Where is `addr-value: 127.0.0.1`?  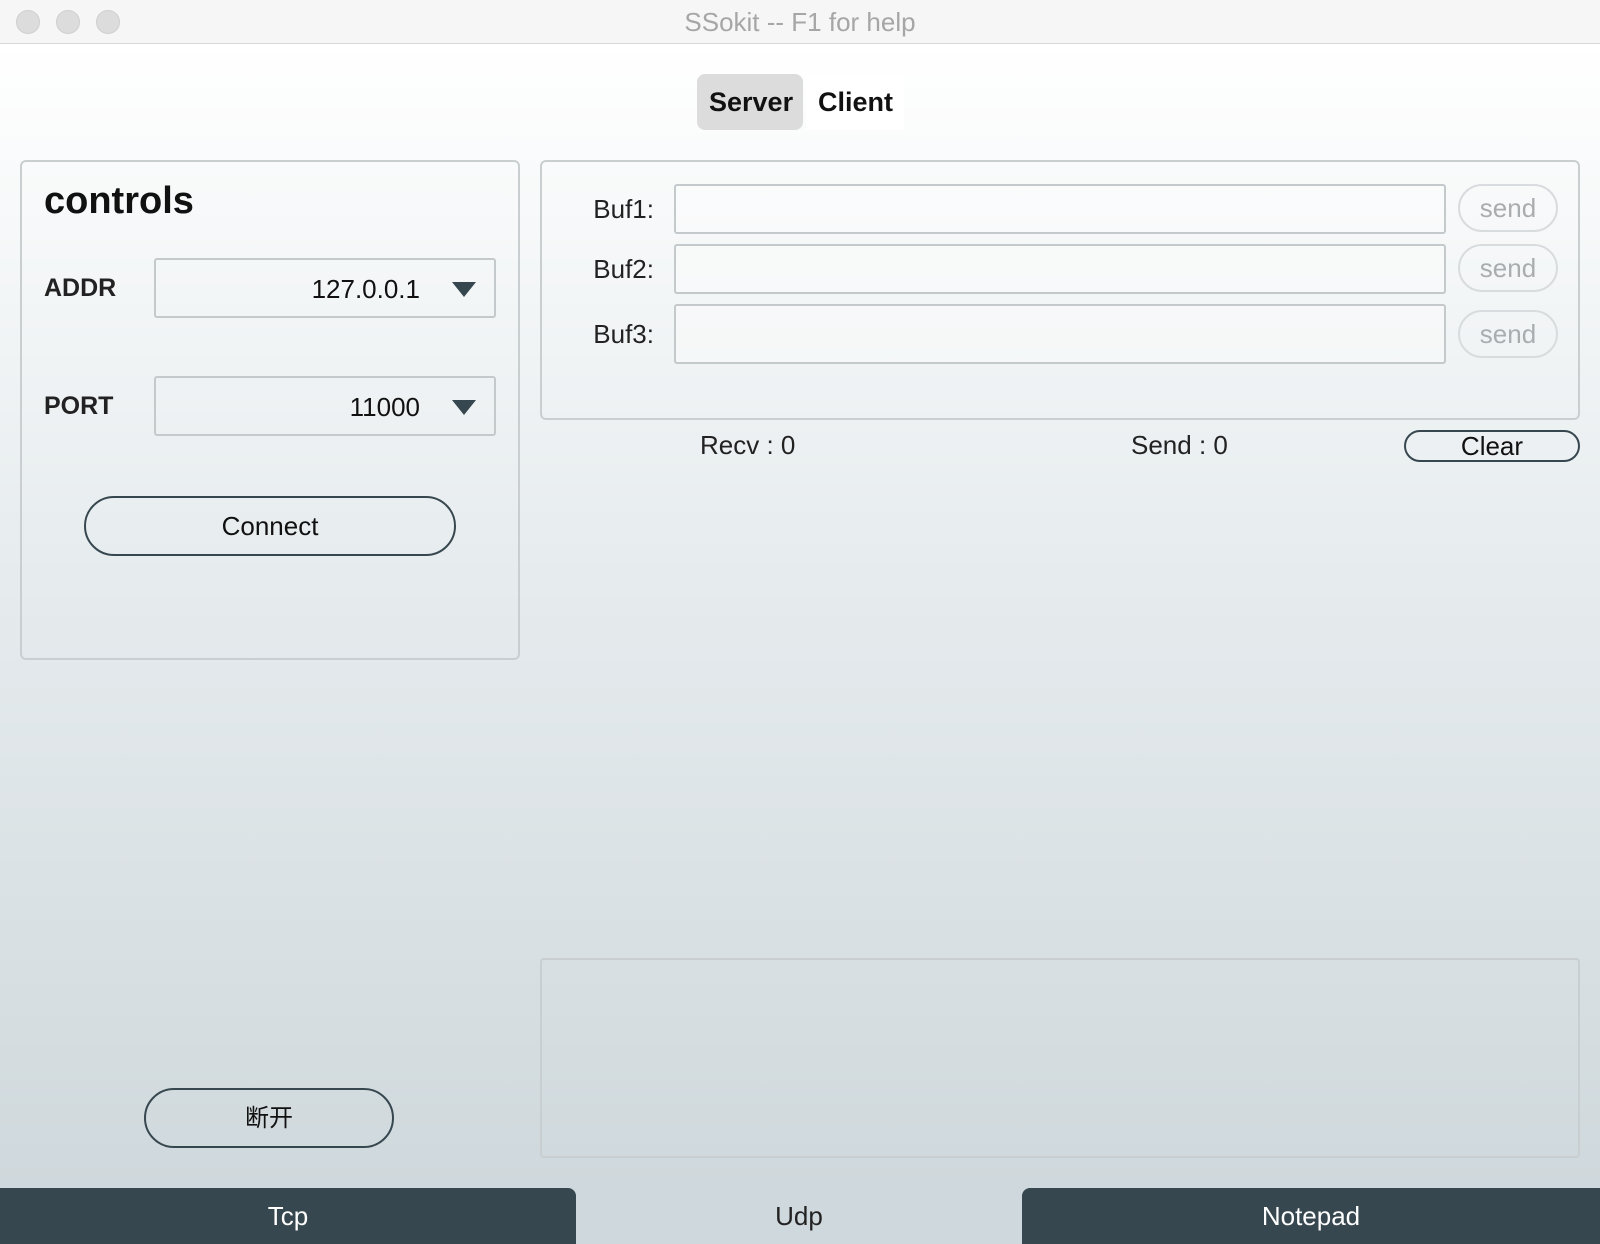 addr-value: 127.0.0.1 is located at coordinates (365, 289).